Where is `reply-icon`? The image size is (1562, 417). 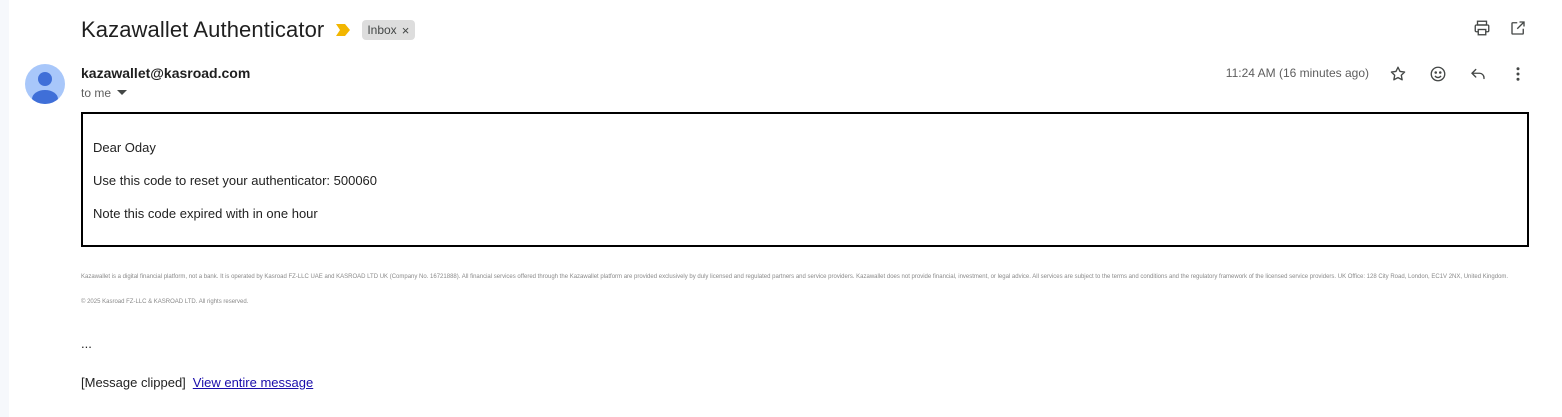 reply-icon is located at coordinates (1478, 74).